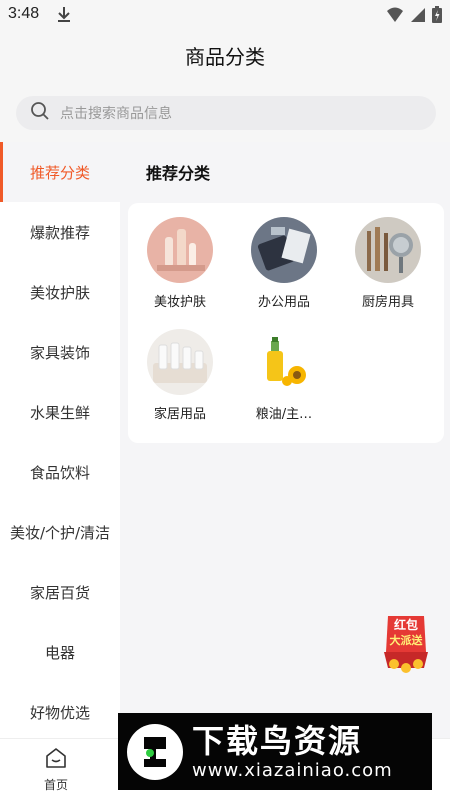  What do you see at coordinates (179, 302) in the screenshot?
I see `category-label: 美妆护肤` at bounding box center [179, 302].